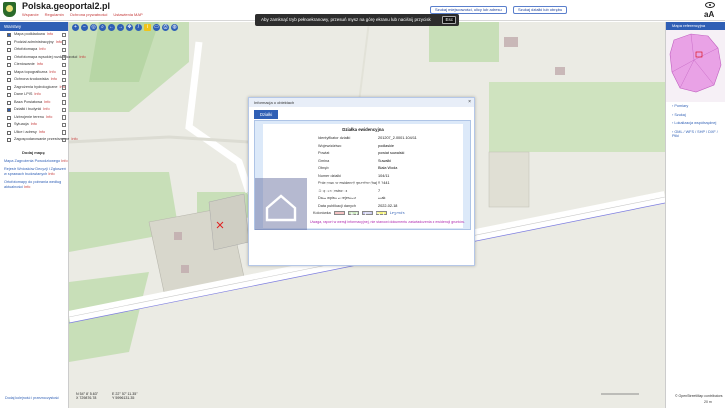 Image resolution: width=725 pixels, height=408 pixels. I want to click on forward-icon: →, so click(120, 27).